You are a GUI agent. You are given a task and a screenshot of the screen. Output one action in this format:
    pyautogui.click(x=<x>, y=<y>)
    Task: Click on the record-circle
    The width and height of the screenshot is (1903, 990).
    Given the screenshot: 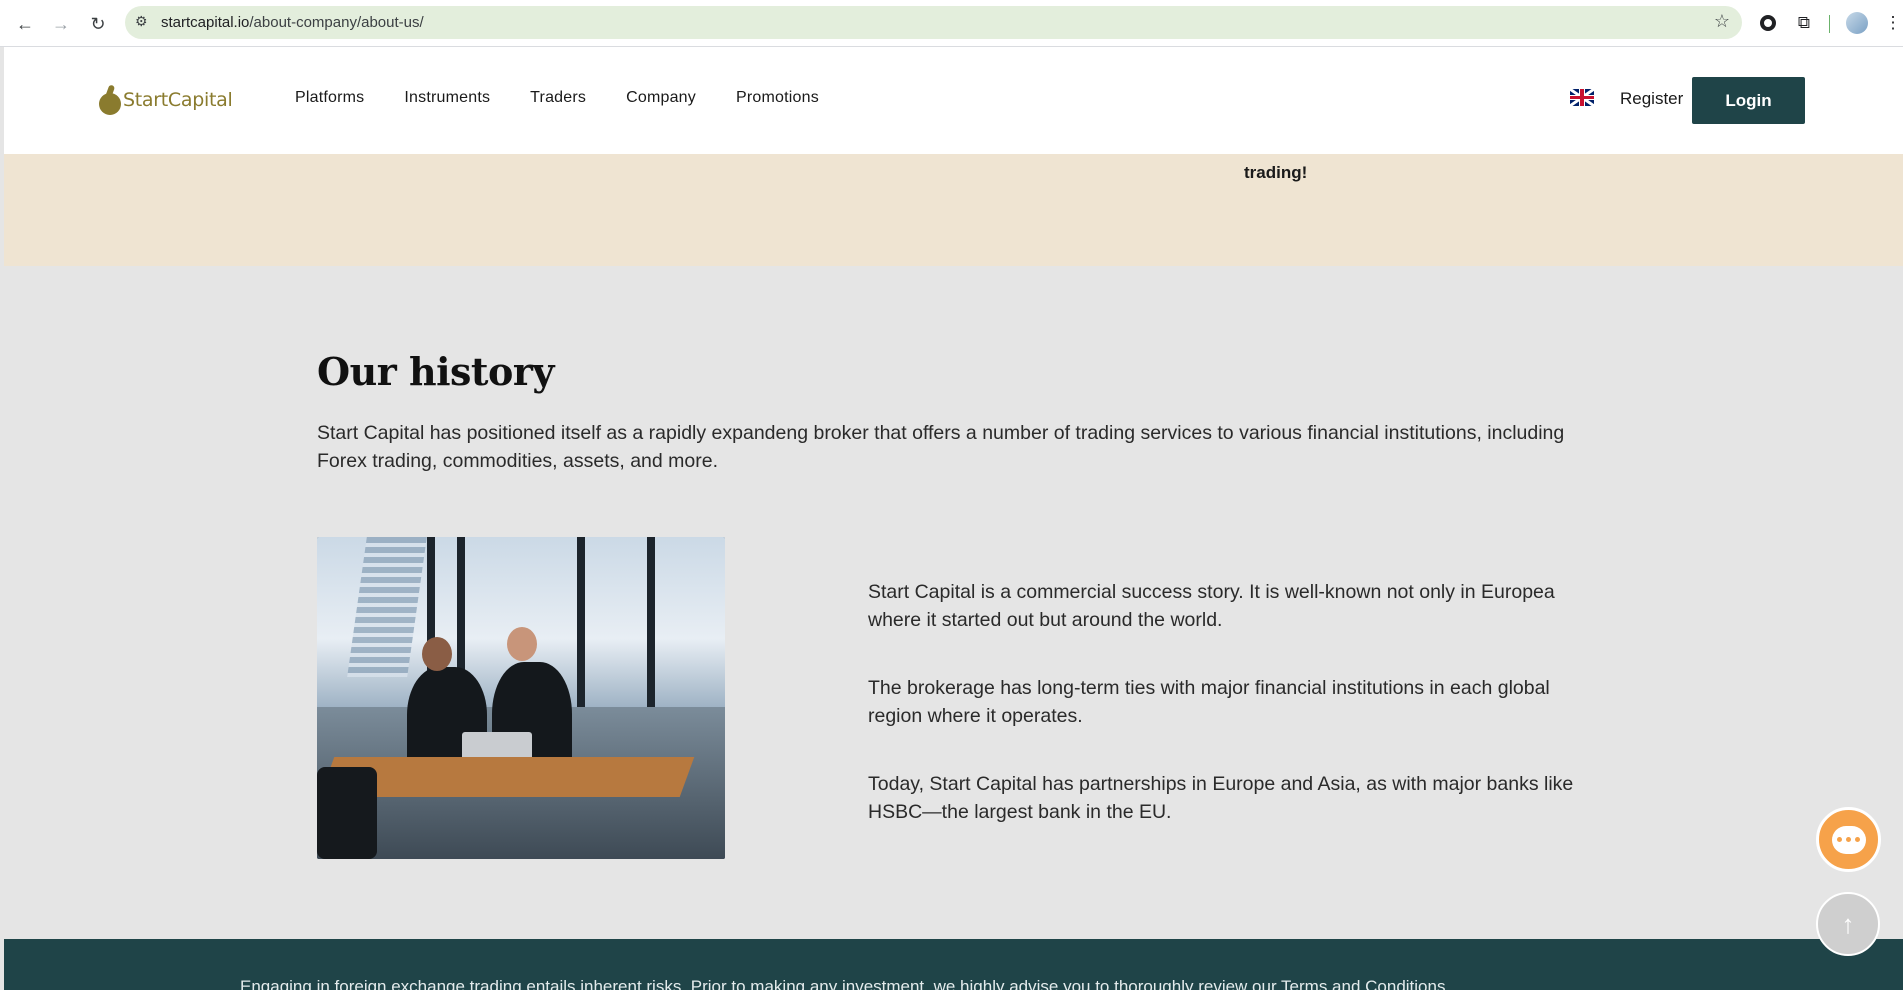 What is the action you would take?
    pyautogui.click(x=1768, y=23)
    